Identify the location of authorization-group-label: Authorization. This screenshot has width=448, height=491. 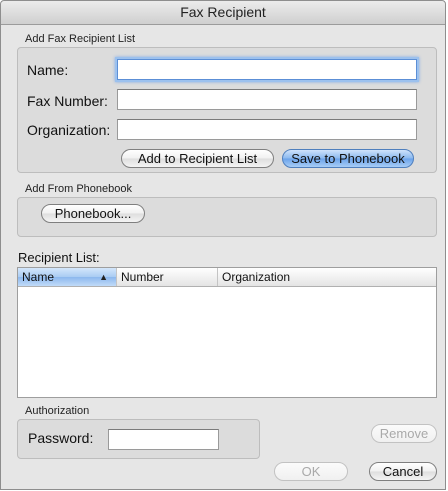
(57, 411).